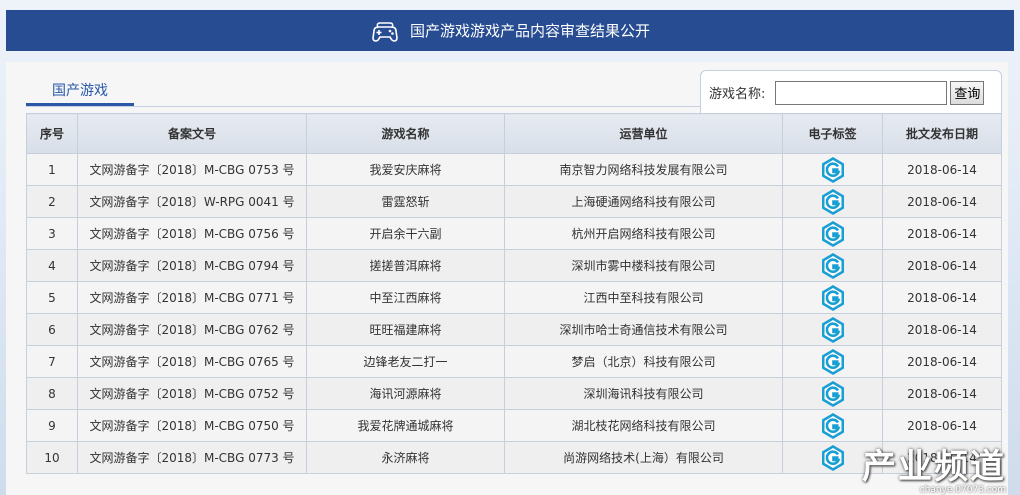  I want to click on col-header-record-no: 备案文号, so click(192, 133).